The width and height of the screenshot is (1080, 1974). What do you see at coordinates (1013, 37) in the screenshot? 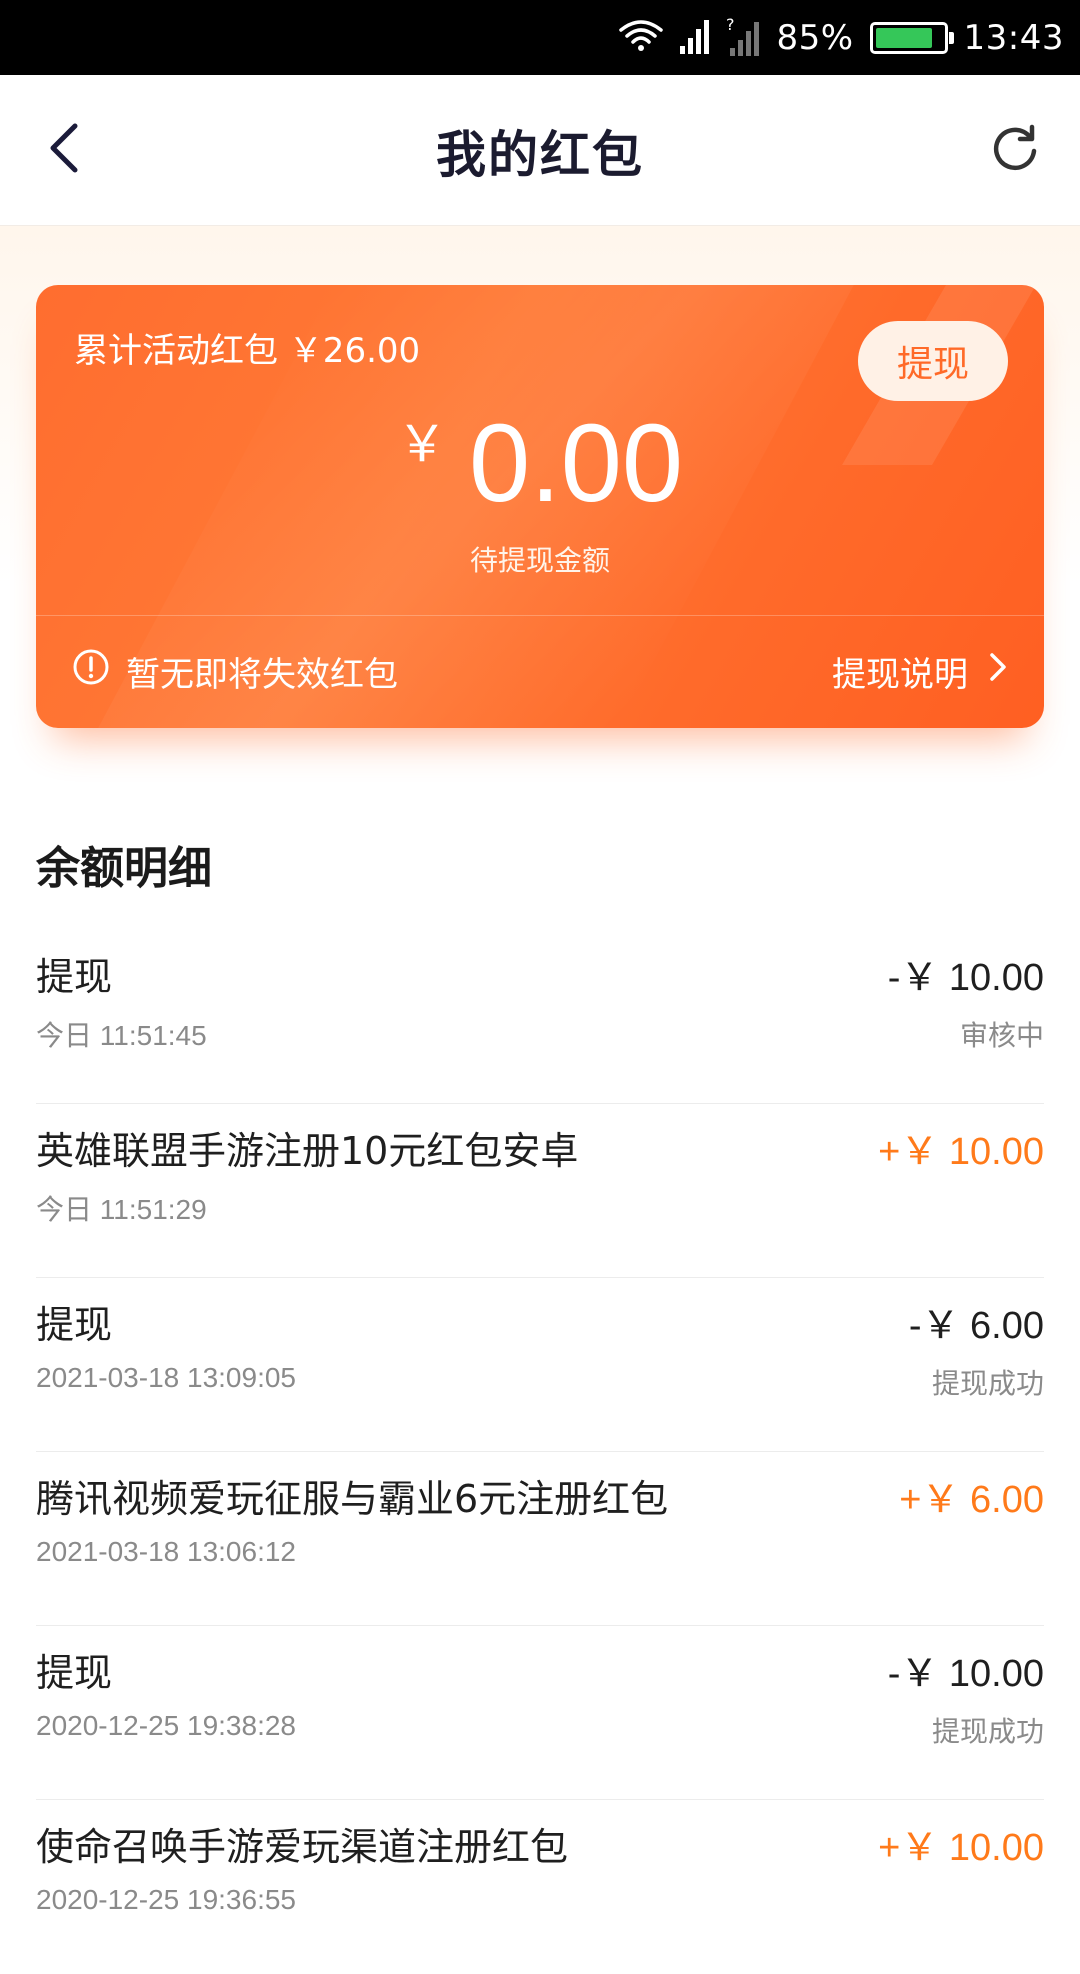
I see `clock: 13:43` at bounding box center [1013, 37].